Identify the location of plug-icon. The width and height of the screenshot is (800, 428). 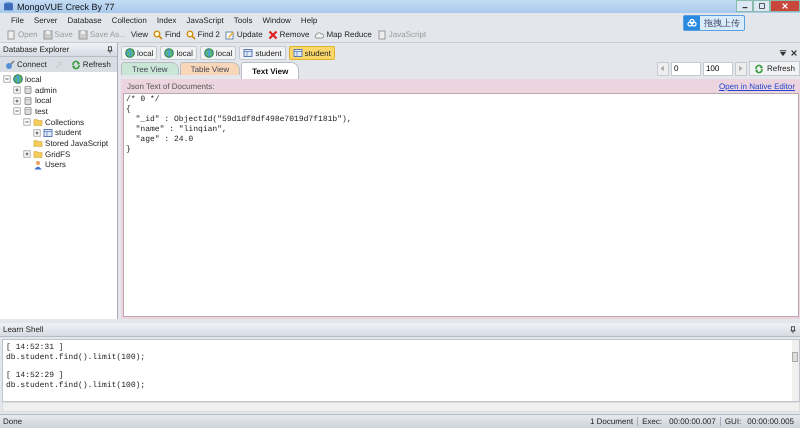
(10, 65).